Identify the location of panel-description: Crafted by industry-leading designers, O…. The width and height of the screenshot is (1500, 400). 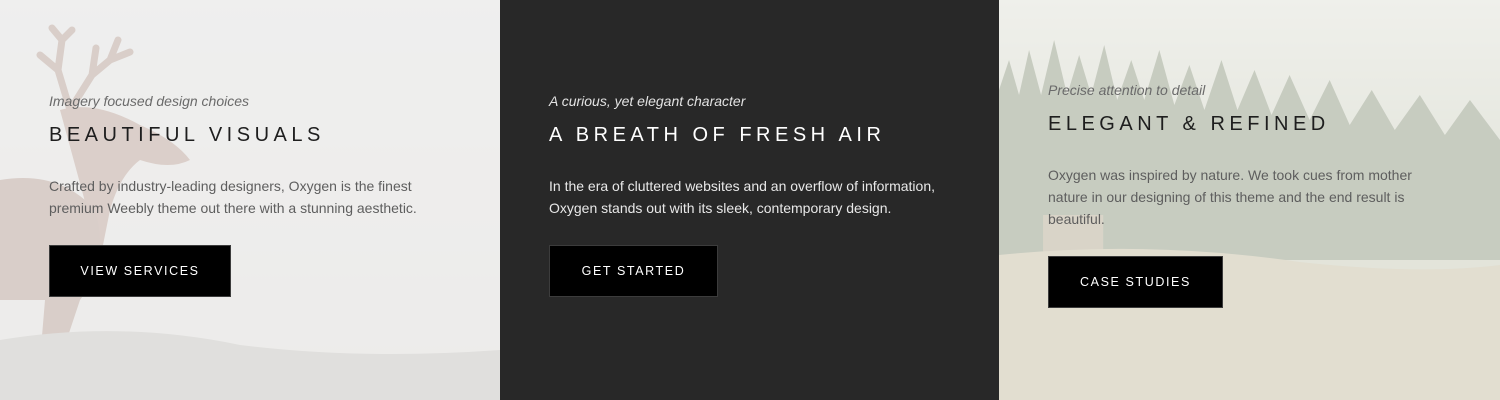
(249, 197).